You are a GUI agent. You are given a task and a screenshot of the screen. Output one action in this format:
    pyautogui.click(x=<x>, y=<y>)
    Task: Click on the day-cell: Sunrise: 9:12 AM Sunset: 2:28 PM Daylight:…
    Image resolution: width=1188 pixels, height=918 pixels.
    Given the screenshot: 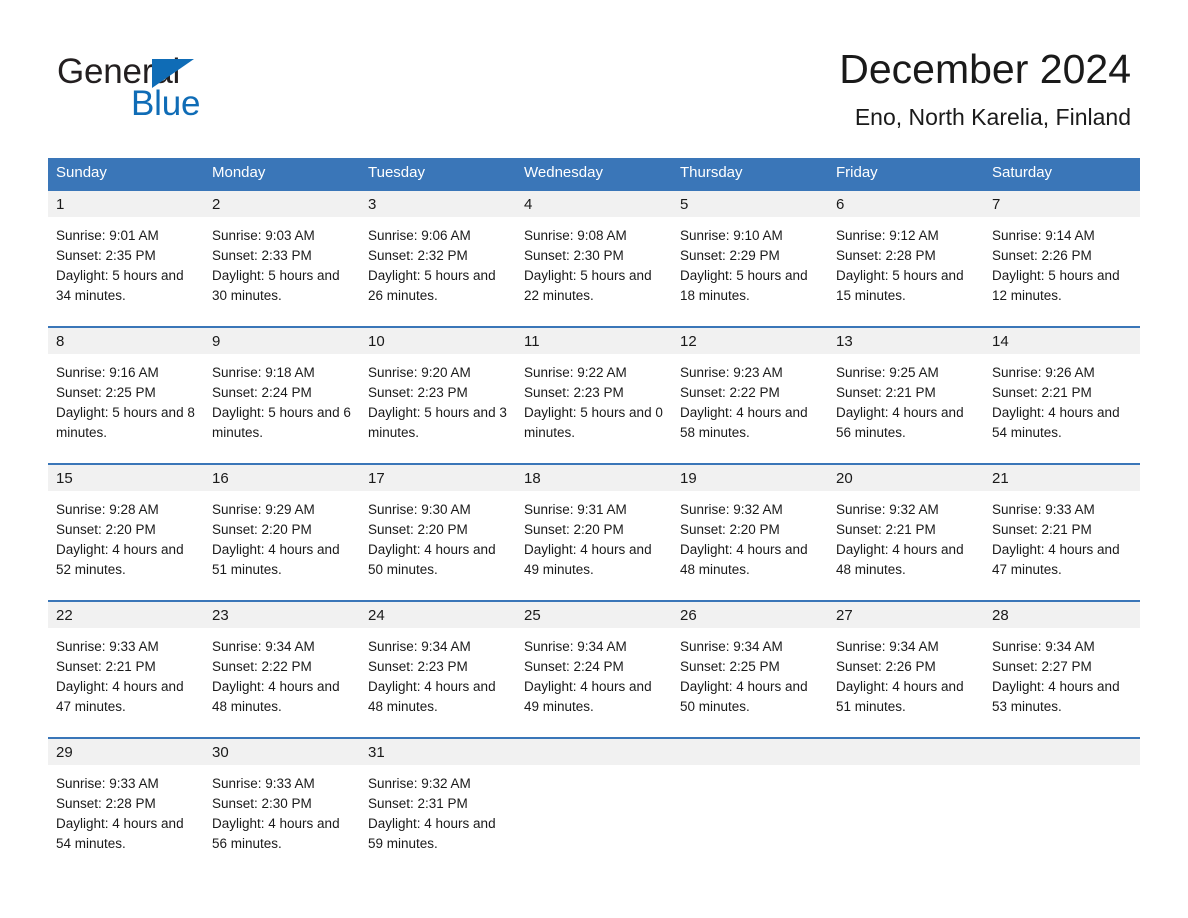 What is the action you would take?
    pyautogui.click(x=906, y=271)
    